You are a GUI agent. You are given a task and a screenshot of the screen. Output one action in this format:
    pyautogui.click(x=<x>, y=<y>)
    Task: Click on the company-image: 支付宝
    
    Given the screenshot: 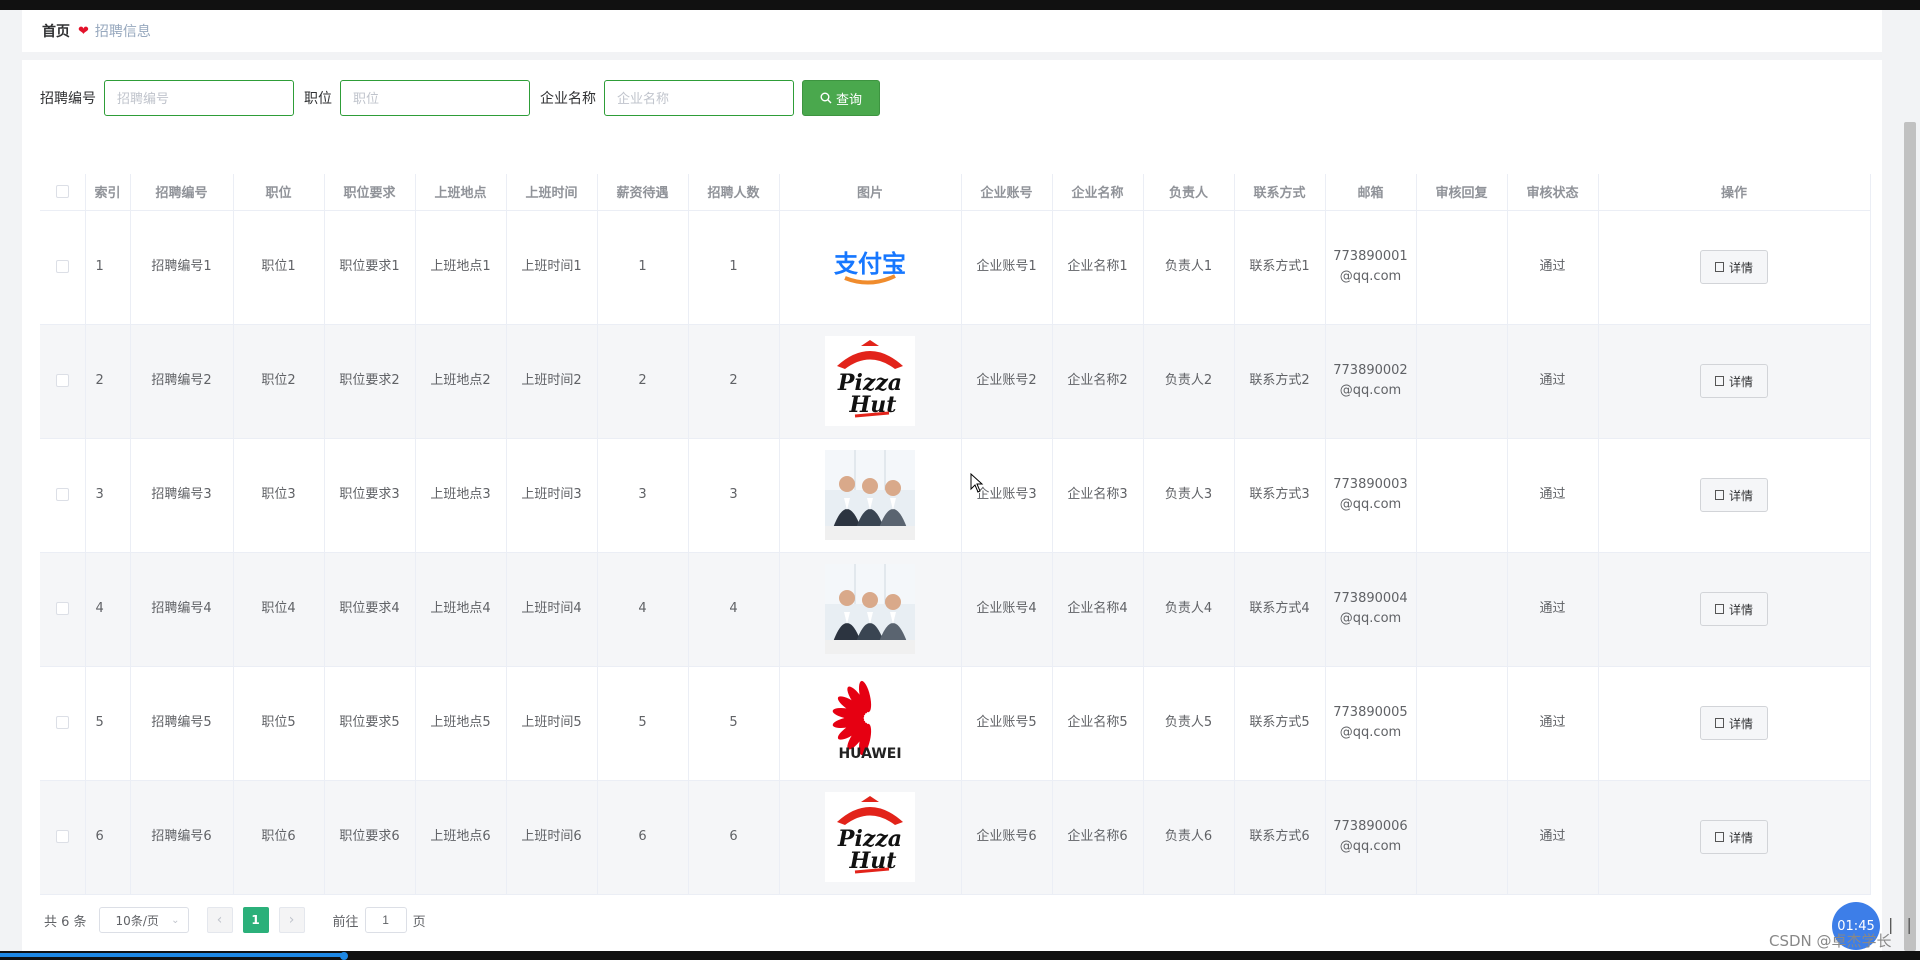 What is the action you would take?
    pyautogui.click(x=870, y=267)
    